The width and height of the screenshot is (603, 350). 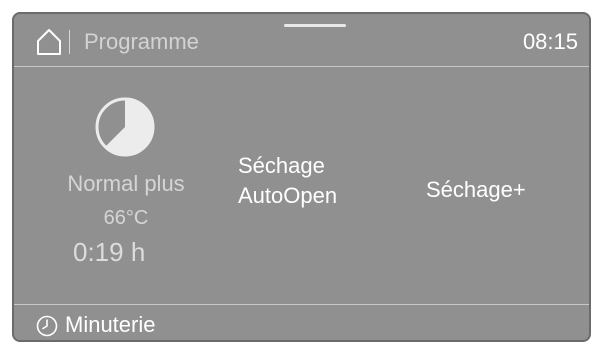 What do you see at coordinates (301, 40) in the screenshot?
I see `header-bar: Programme 08:15` at bounding box center [301, 40].